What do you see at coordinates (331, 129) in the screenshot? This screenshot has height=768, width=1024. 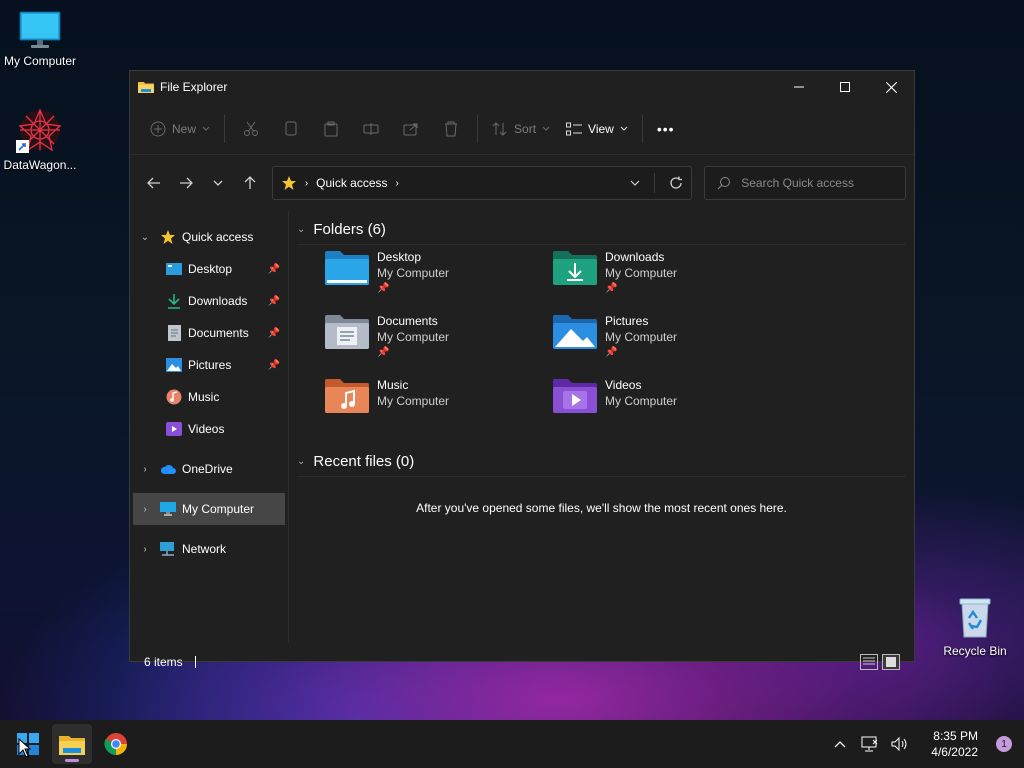 I see `paste-button` at bounding box center [331, 129].